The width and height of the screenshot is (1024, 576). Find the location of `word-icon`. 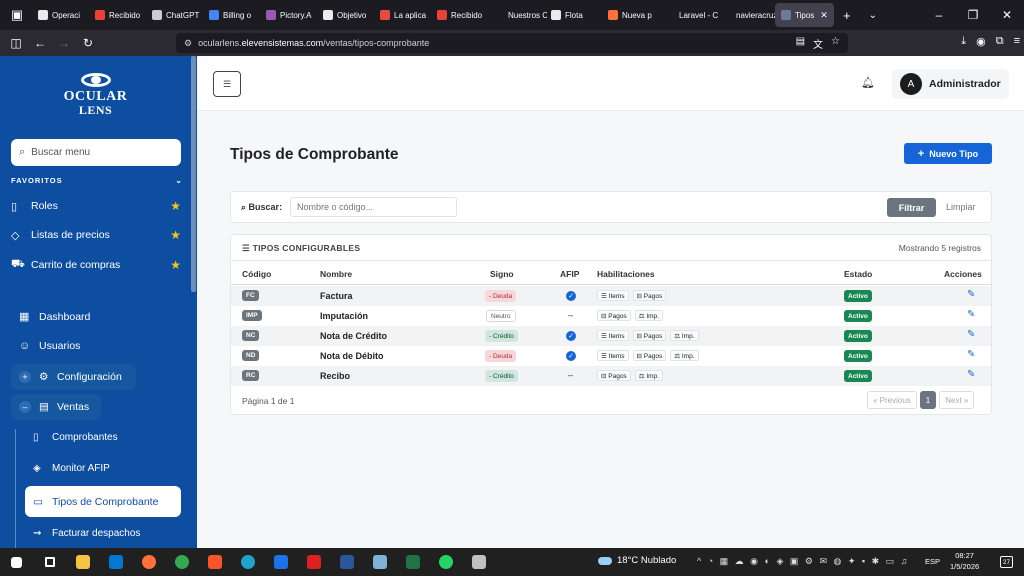

word-icon is located at coordinates (346, 562).